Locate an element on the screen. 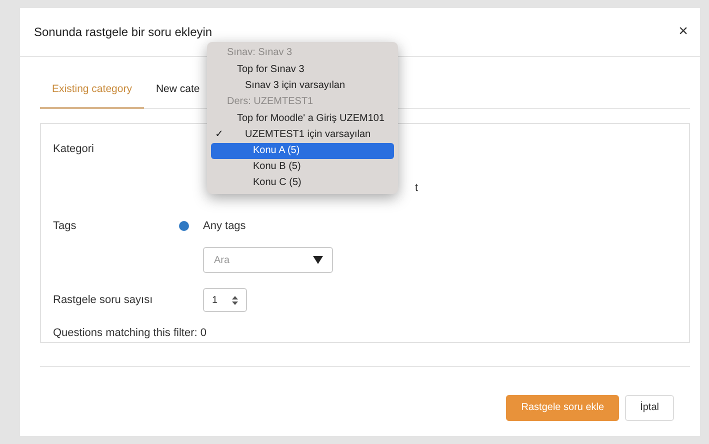 Image resolution: width=709 pixels, height=444 pixels. dialog-title: Sonunda rastgele bir soru ekleyin is located at coordinates (123, 32).